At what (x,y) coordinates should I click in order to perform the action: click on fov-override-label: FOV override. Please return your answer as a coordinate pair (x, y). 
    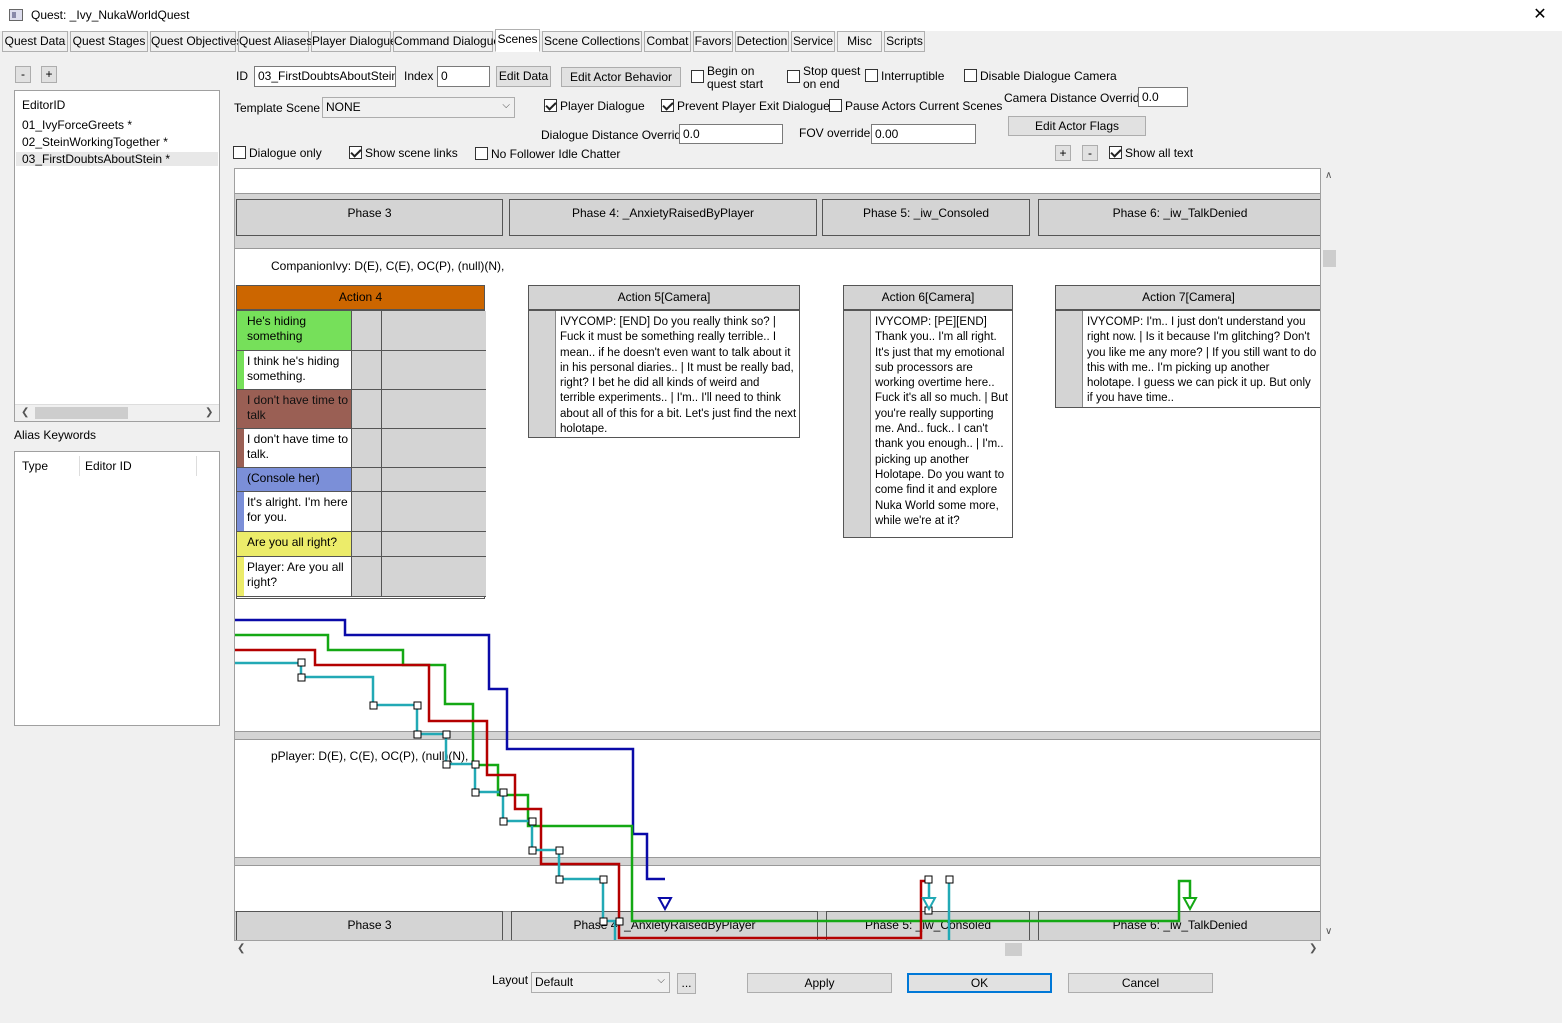
    Looking at the image, I should click on (835, 133).